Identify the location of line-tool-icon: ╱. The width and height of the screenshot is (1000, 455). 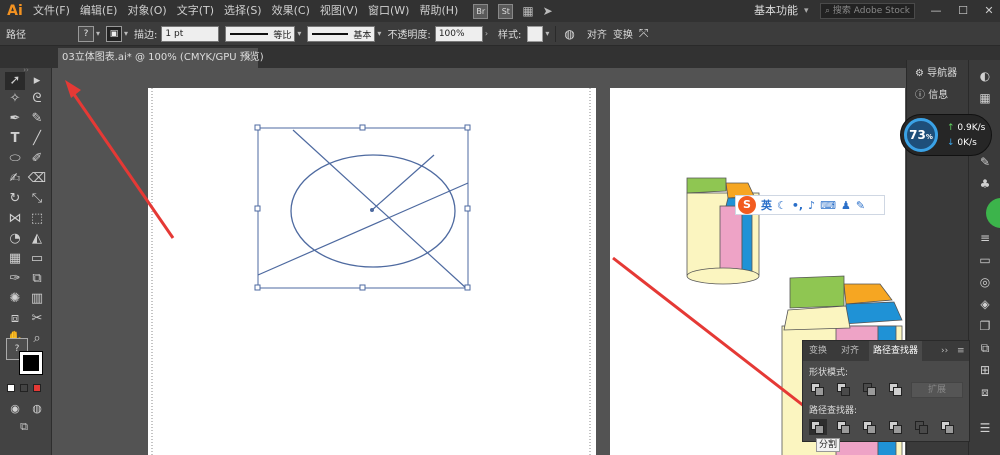
(37, 139).